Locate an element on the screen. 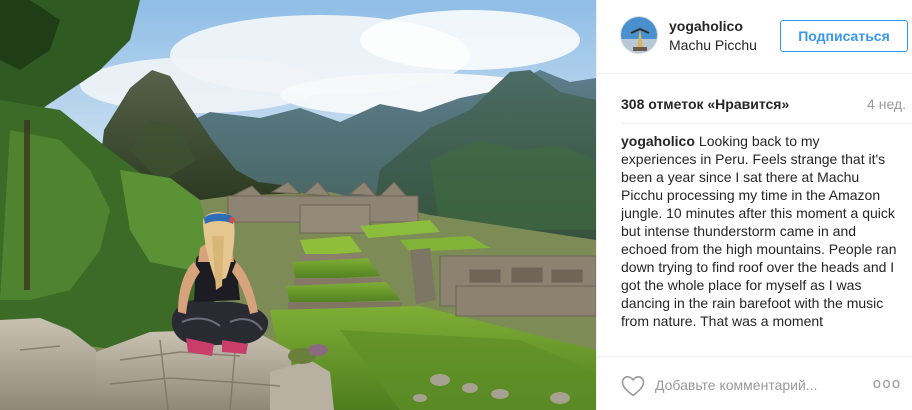  heart-icon is located at coordinates (633, 386).